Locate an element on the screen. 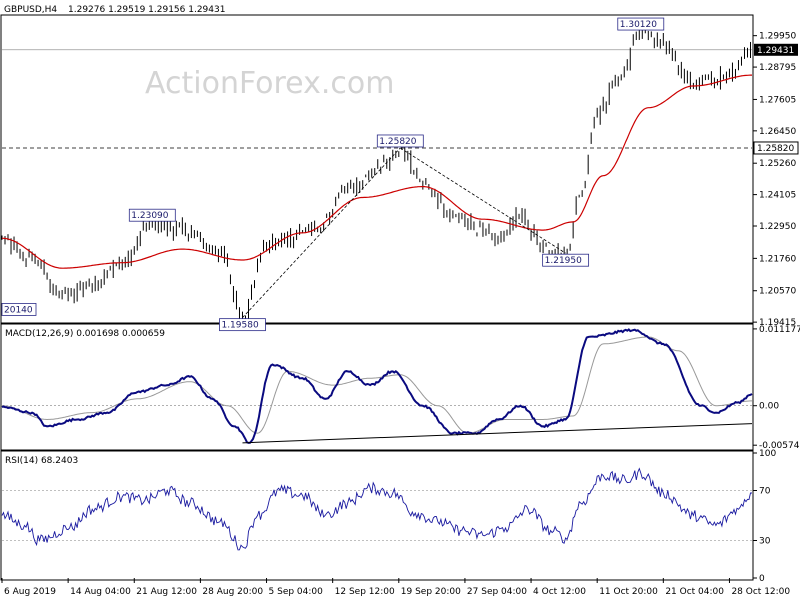 The image size is (800, 600). price-y-tick-label: 1.22950 is located at coordinates (777, 227).